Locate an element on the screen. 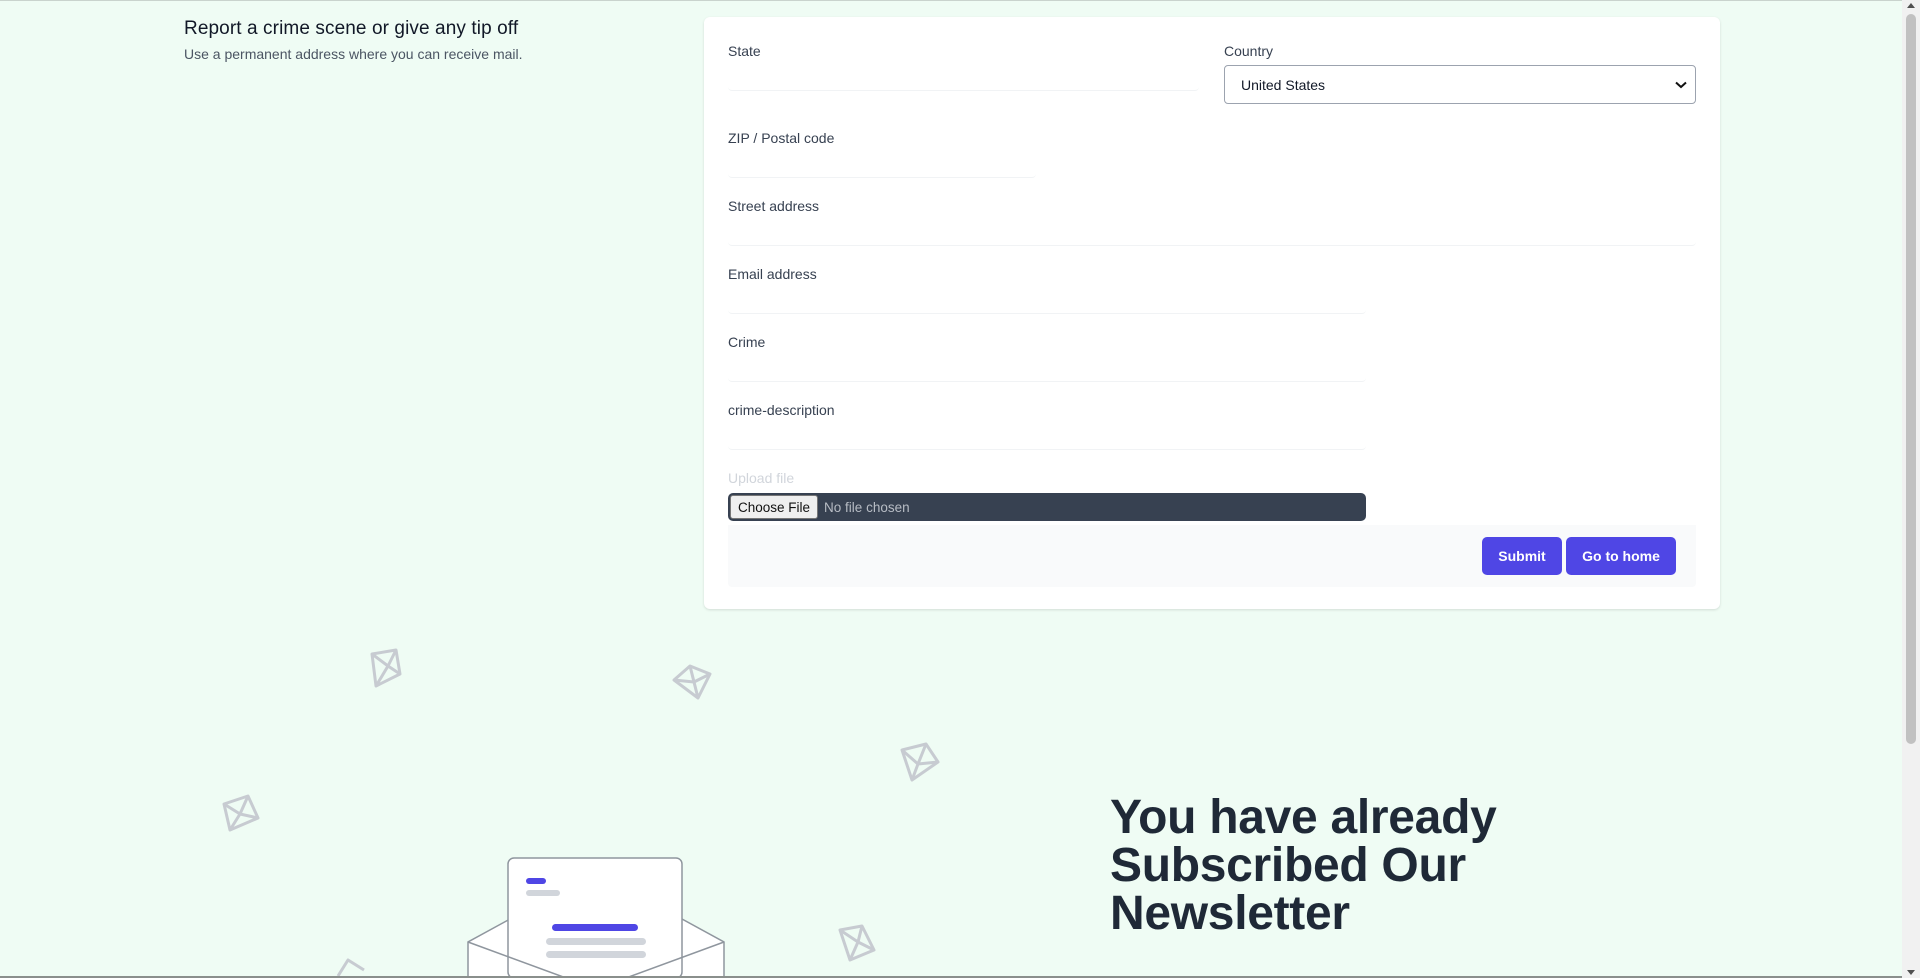 The image size is (1920, 978). zip-label: ZIP / Postal code is located at coordinates (781, 138).